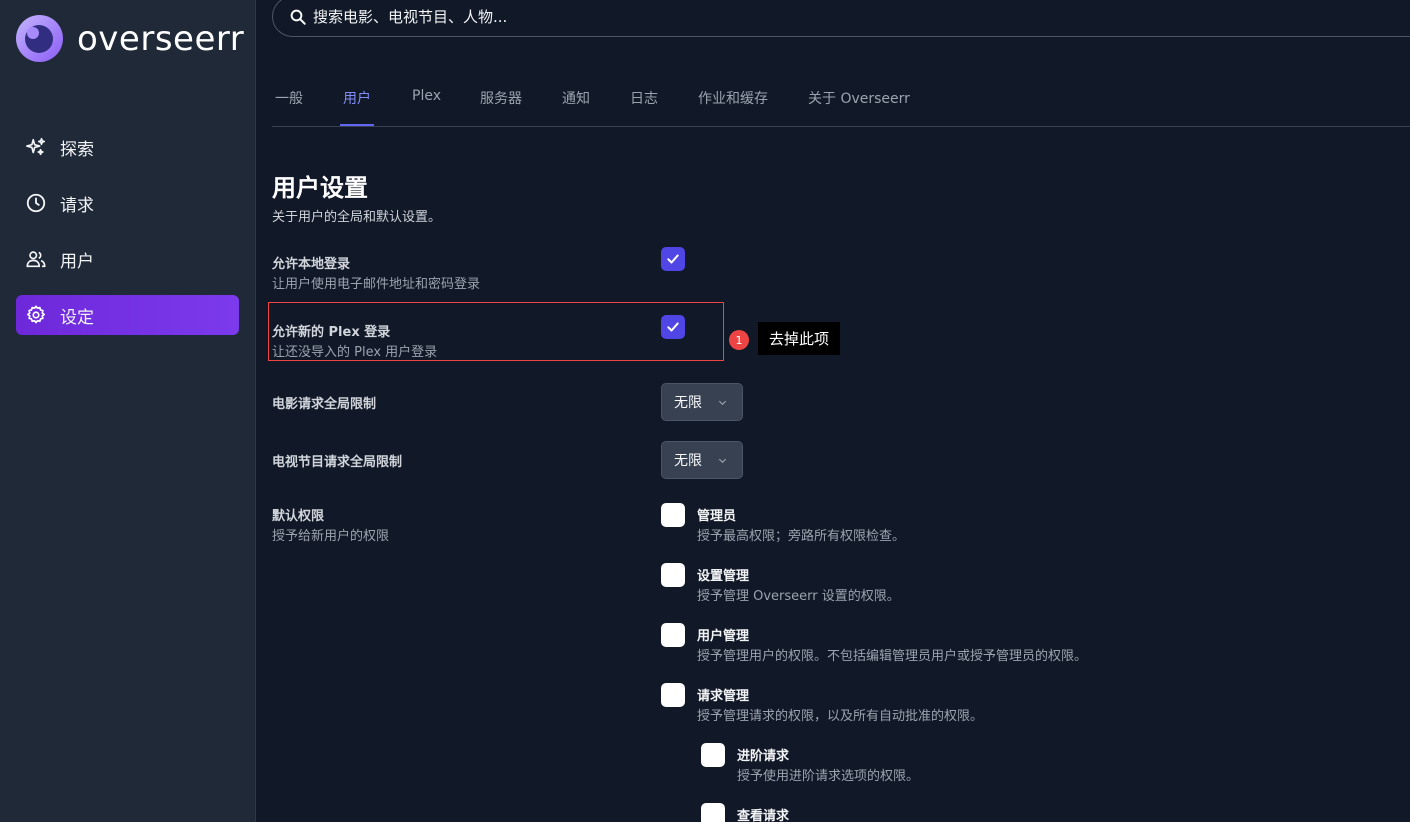 This screenshot has width=1410, height=822. What do you see at coordinates (501, 107) in the screenshot?
I see `tab-services: 服务器` at bounding box center [501, 107].